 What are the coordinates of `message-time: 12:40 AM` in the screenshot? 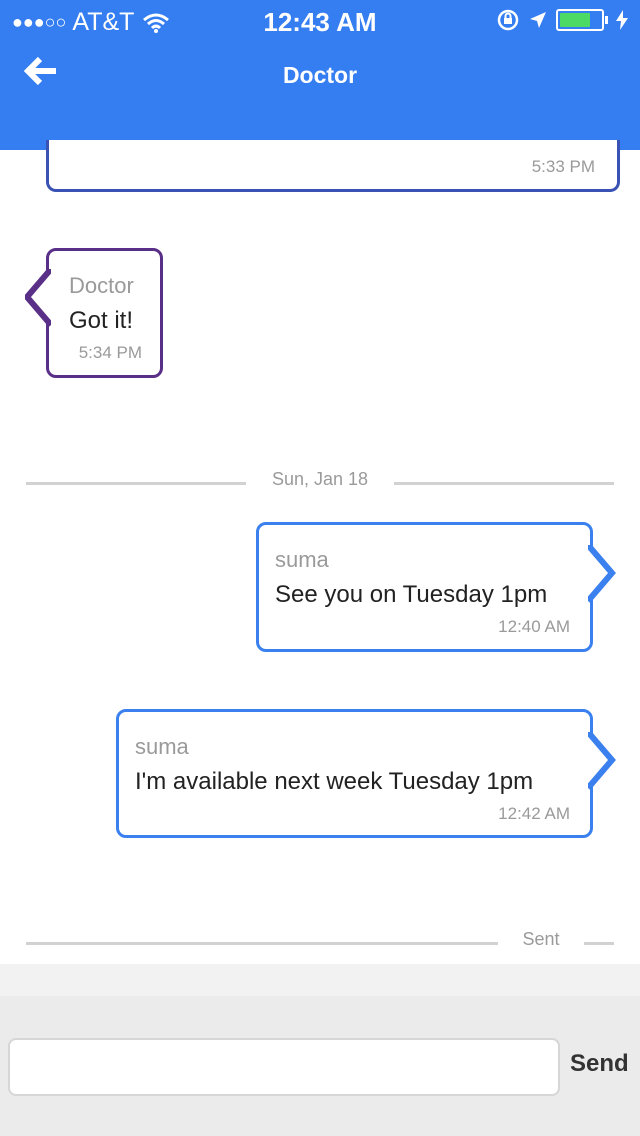 It's located at (534, 626).